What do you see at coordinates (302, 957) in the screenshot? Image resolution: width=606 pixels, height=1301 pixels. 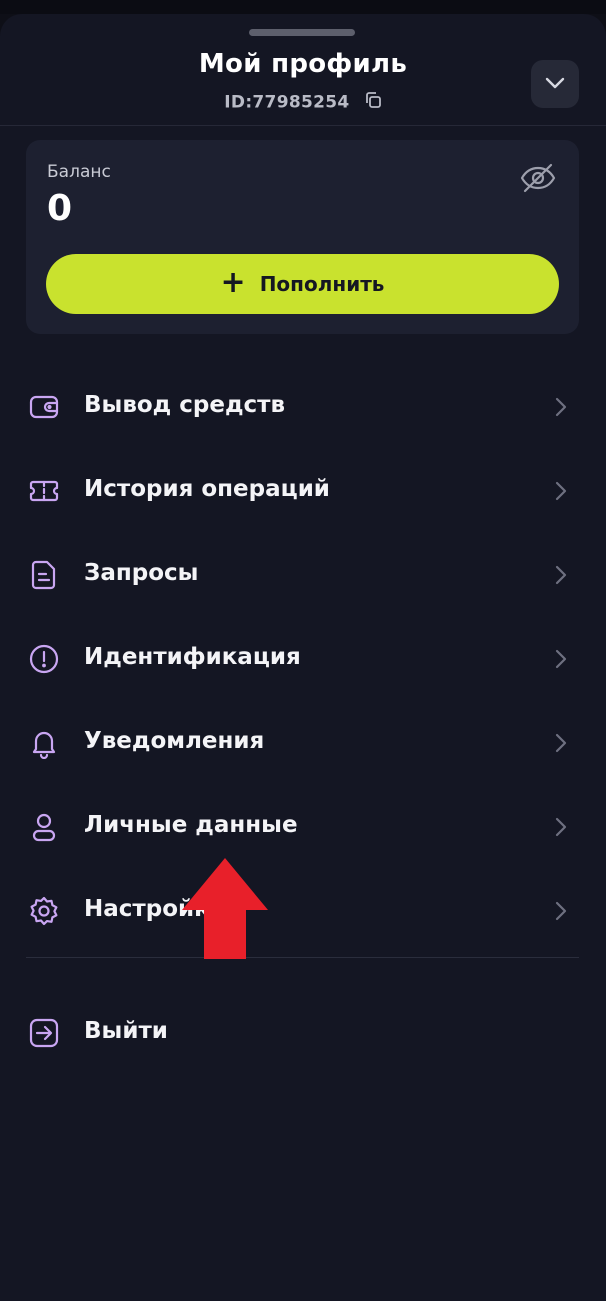 I see `menu-divider` at bounding box center [302, 957].